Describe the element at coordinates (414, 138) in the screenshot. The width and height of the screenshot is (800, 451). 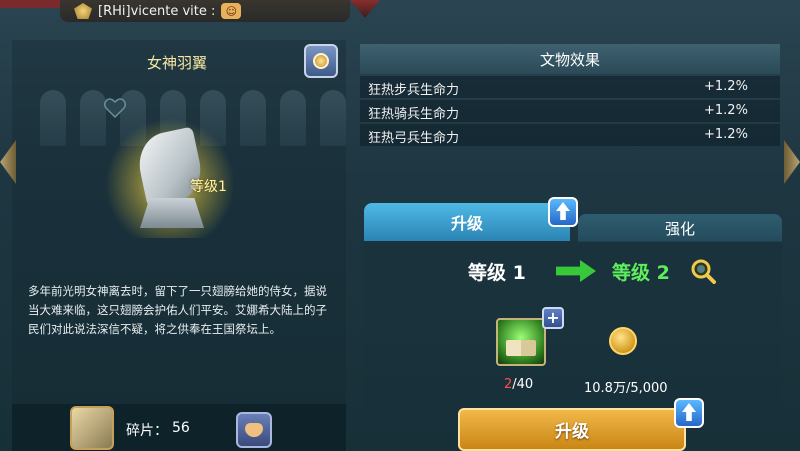
I see `effect-name: 狂热弓兵生命力` at that location.